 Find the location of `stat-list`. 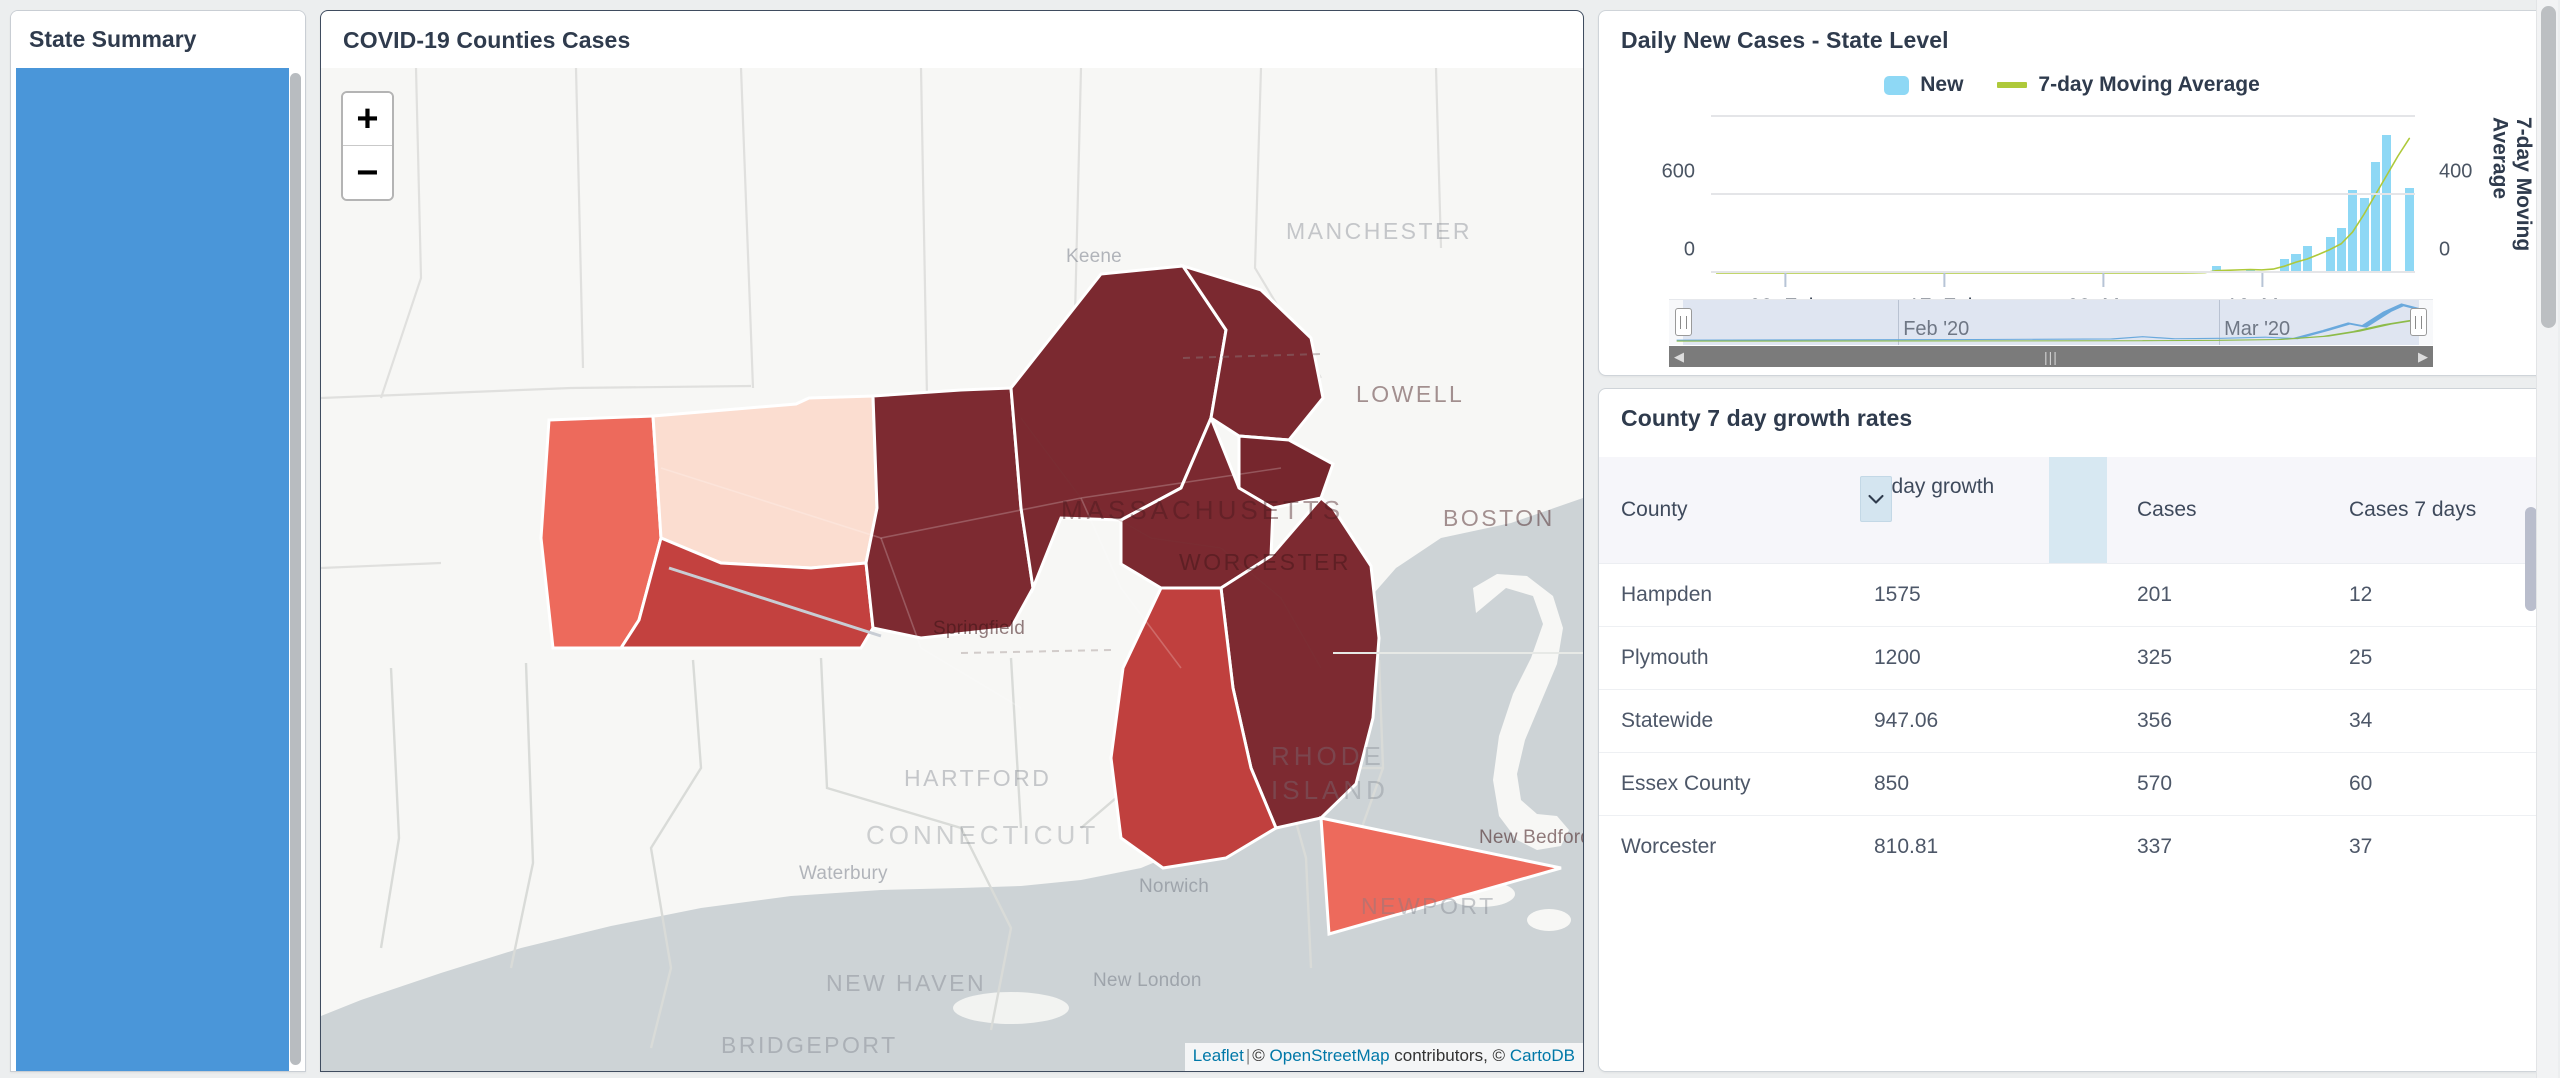

stat-list is located at coordinates (152, 569).